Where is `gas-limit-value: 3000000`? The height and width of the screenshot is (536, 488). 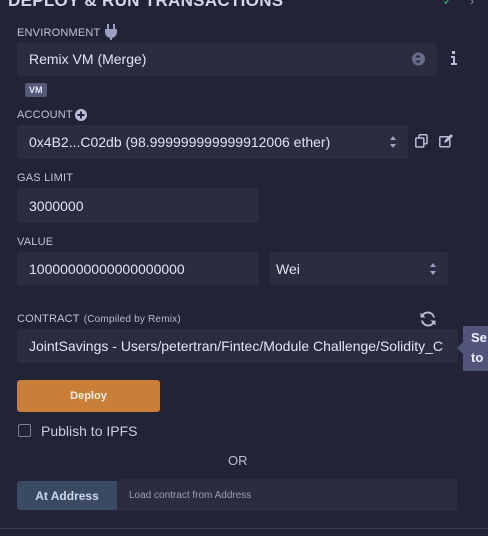 gas-limit-value: 3000000 is located at coordinates (56, 205).